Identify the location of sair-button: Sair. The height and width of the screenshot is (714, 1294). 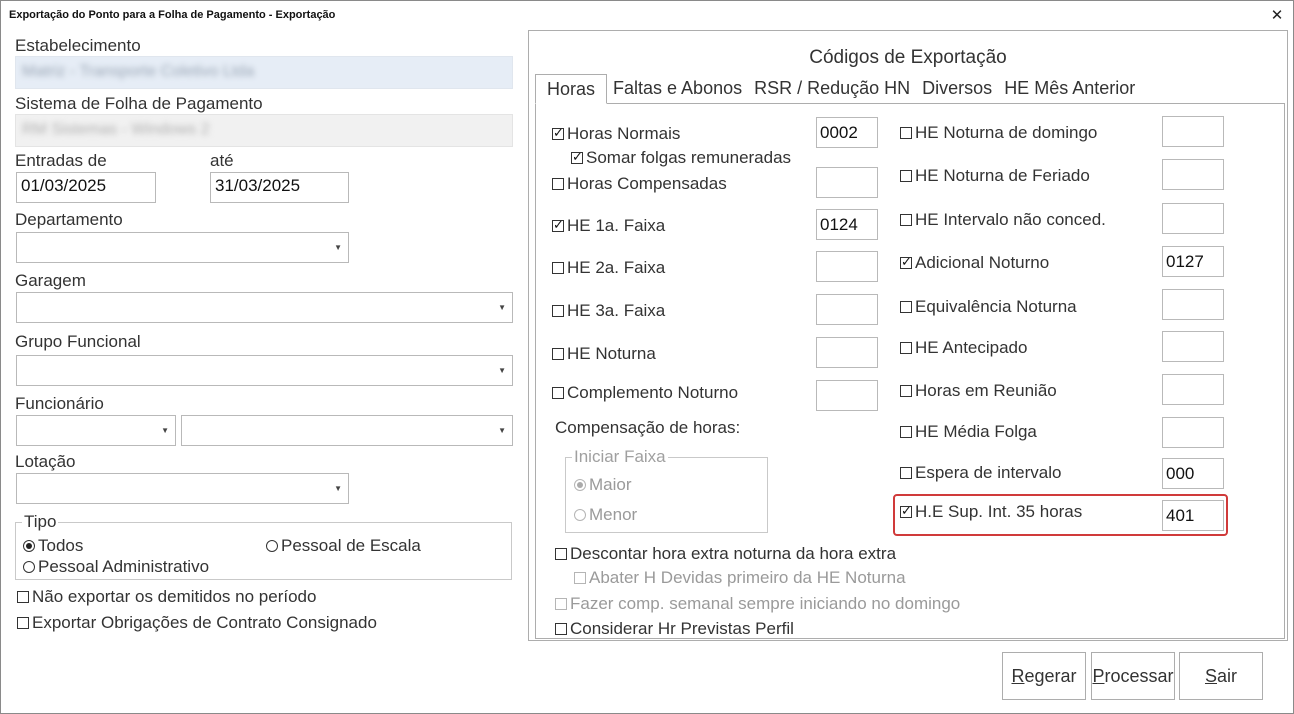
(1221, 676).